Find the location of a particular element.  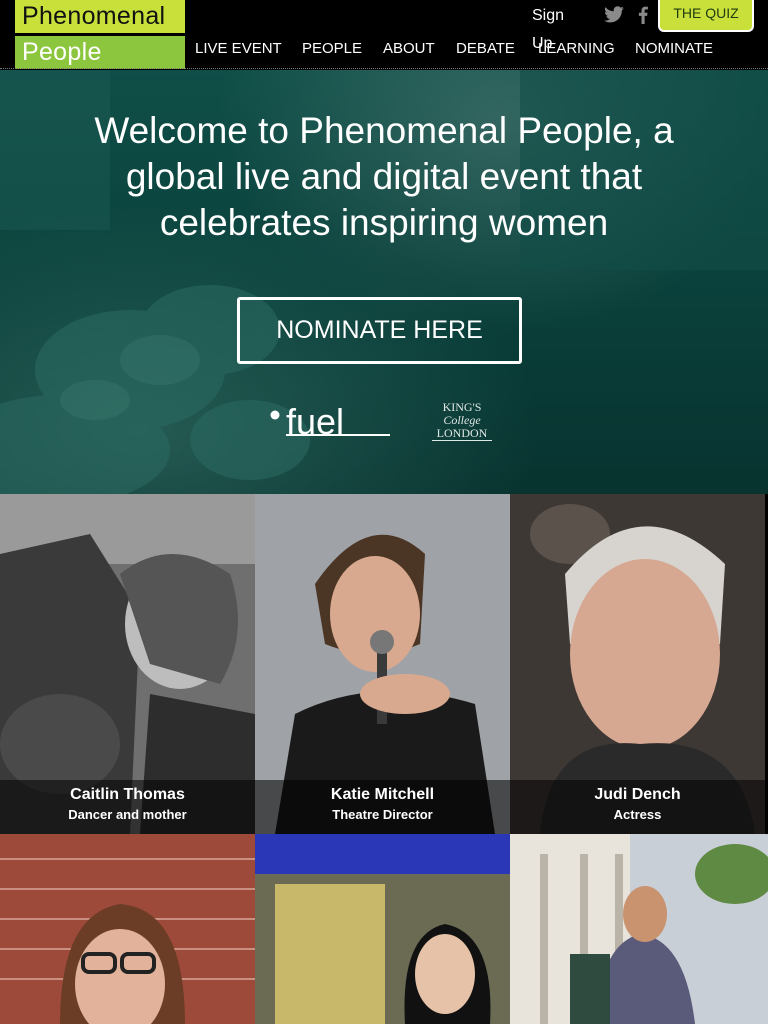

header-divider is located at coordinates (384, 68).